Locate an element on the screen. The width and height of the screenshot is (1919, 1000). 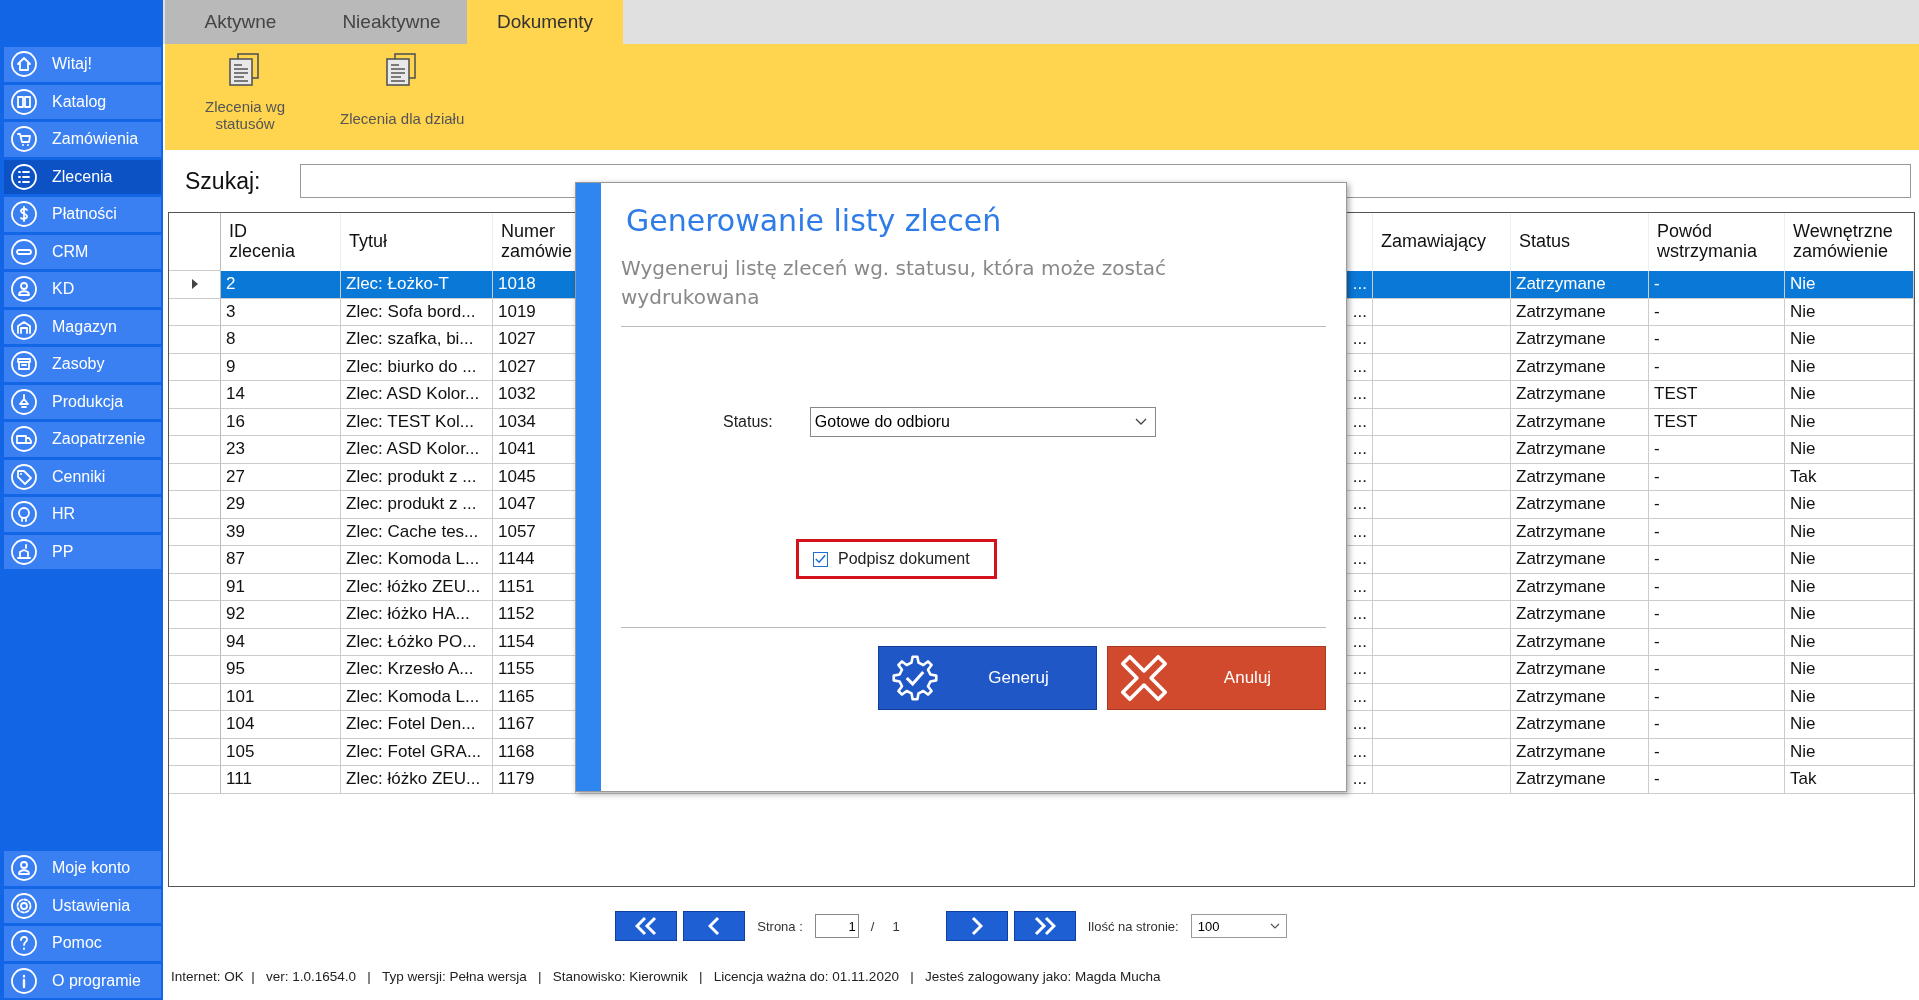
sidebar-item: CRM is located at coordinates (82, 251).